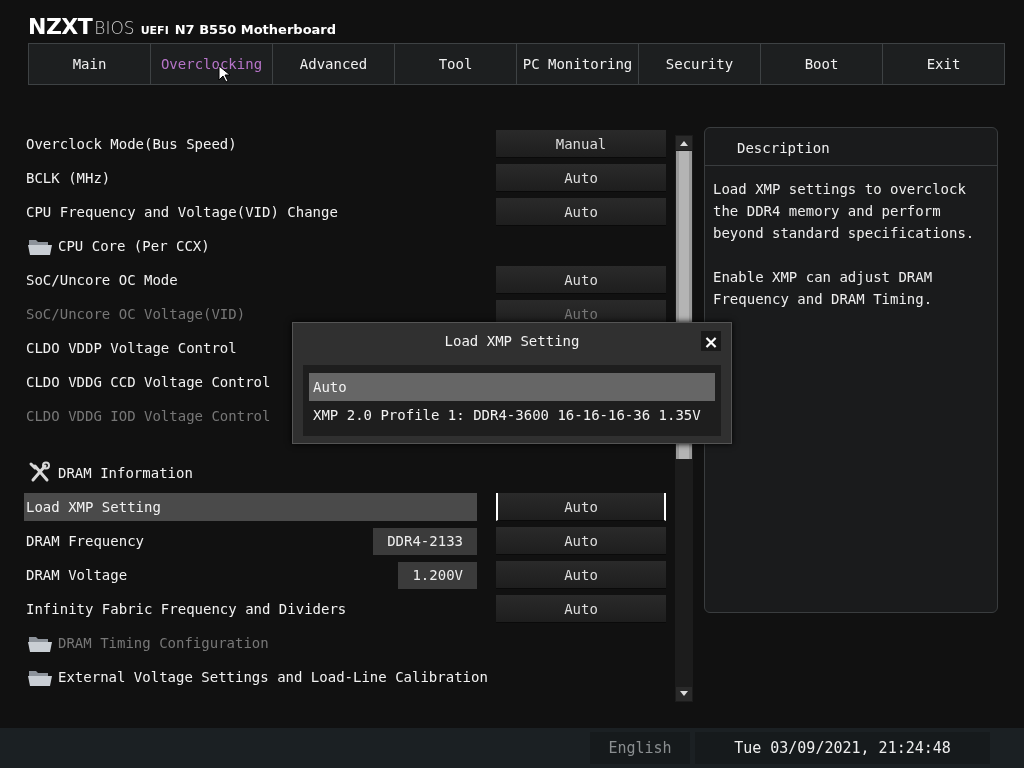 The height and width of the screenshot is (768, 1024). What do you see at coordinates (154, 30) in the screenshot?
I see `mode-label: UEFI` at bounding box center [154, 30].